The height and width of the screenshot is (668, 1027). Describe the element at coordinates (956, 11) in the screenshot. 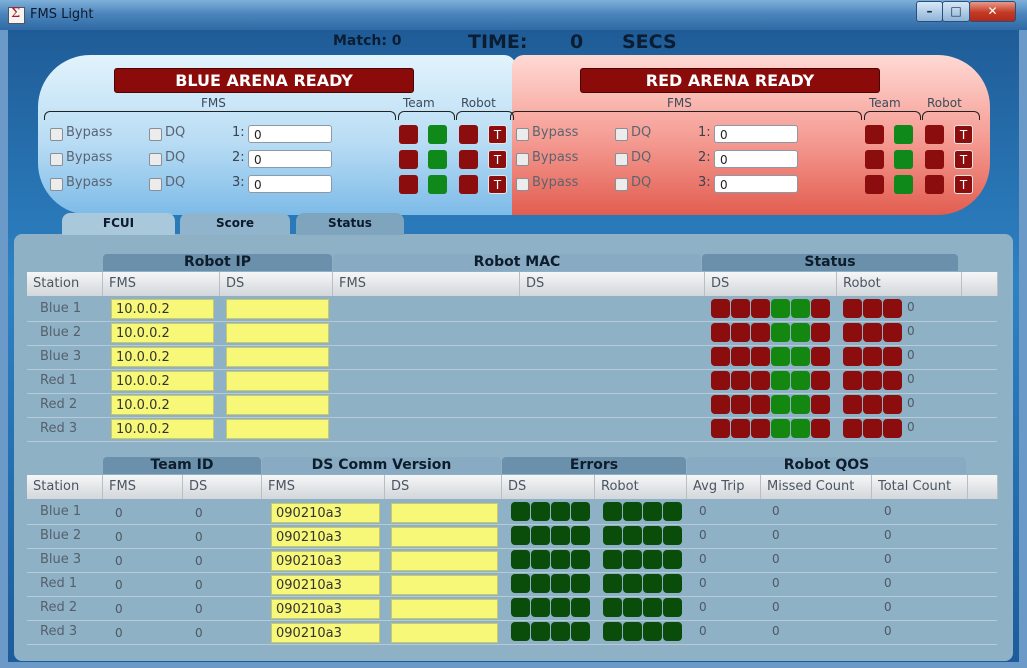

I see `maximize-button: □` at that location.